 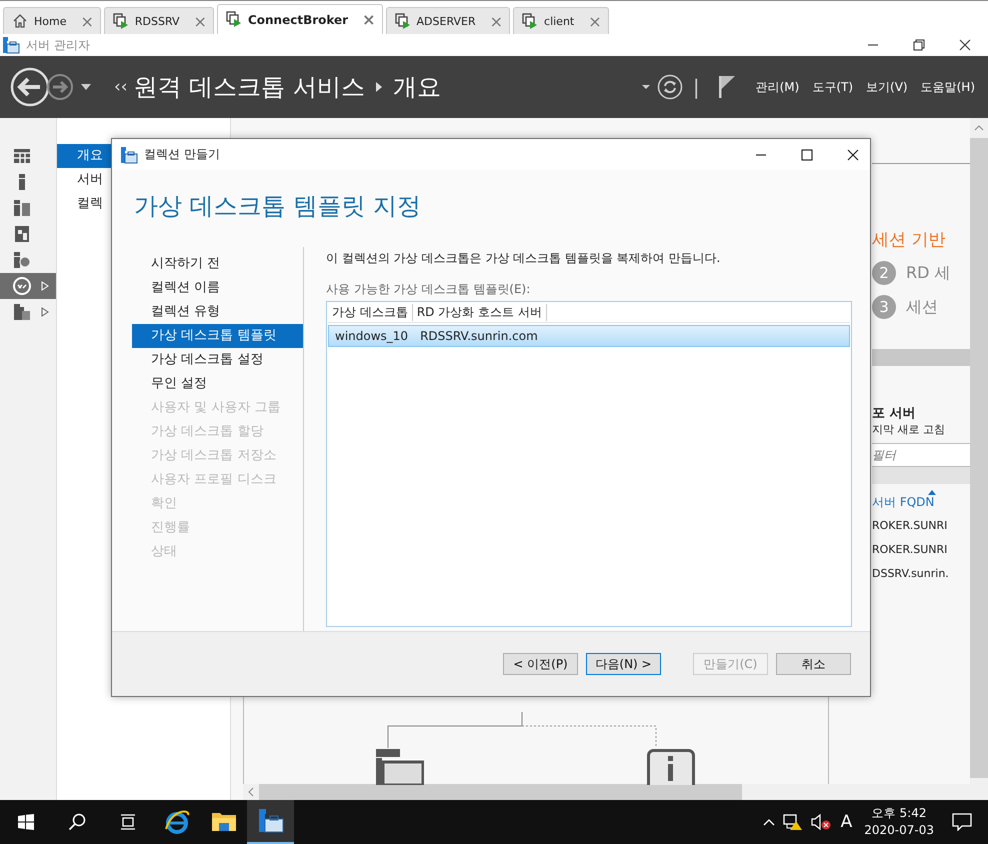 I want to click on wizard-step: 확인, so click(x=217, y=504).